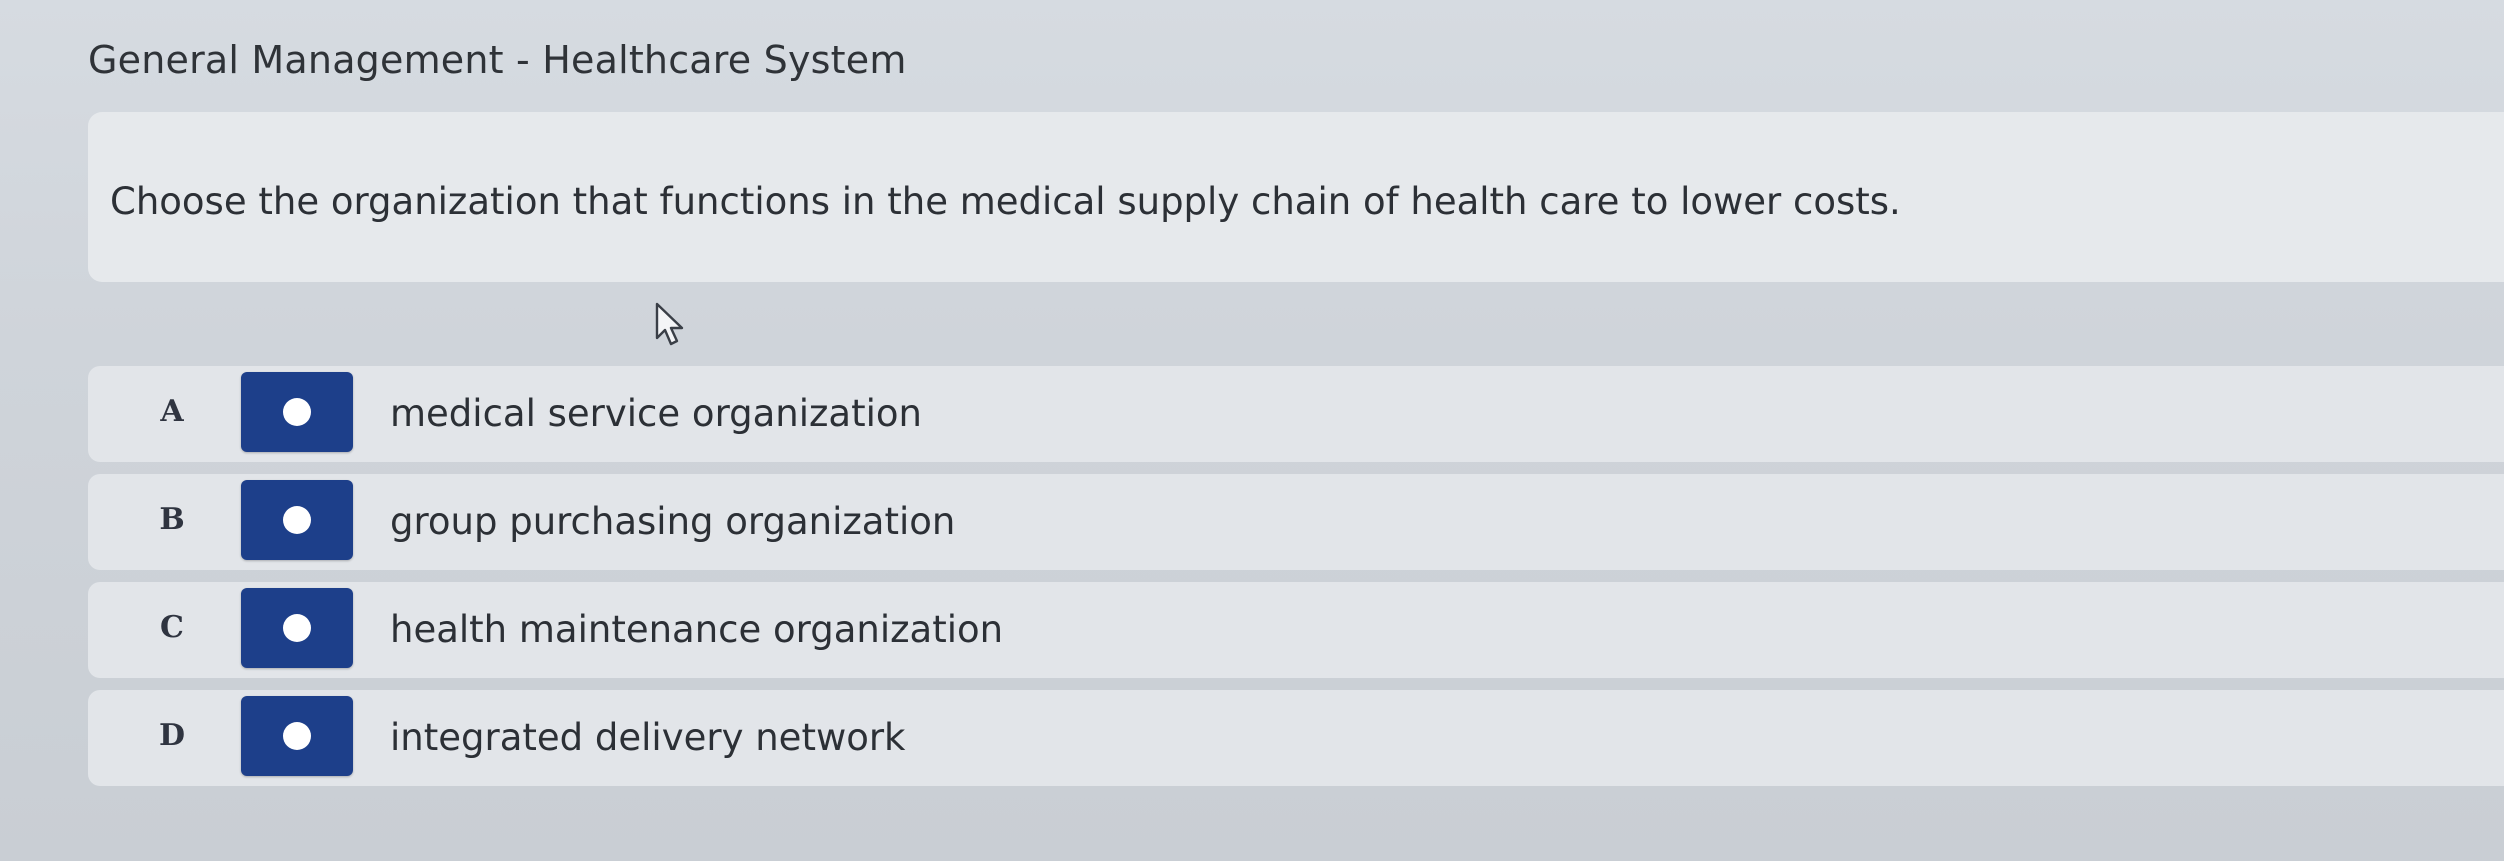 The image size is (2504, 861). Describe the element at coordinates (1296, 630) in the screenshot. I see `option-row-c: C health maintenance organization` at that location.